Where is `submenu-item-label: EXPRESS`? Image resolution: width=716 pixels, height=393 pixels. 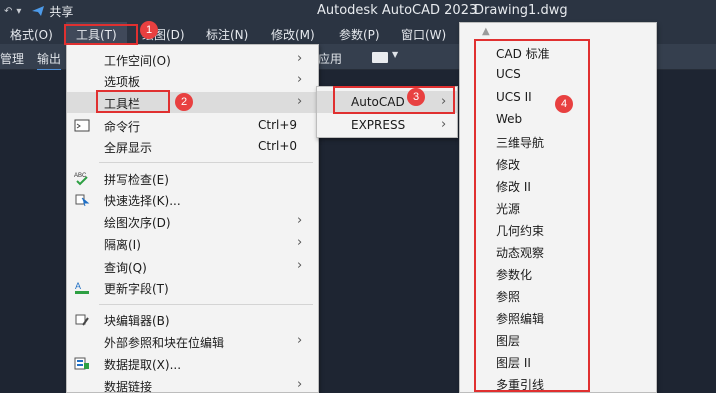 submenu-item-label: EXPRESS is located at coordinates (378, 125).